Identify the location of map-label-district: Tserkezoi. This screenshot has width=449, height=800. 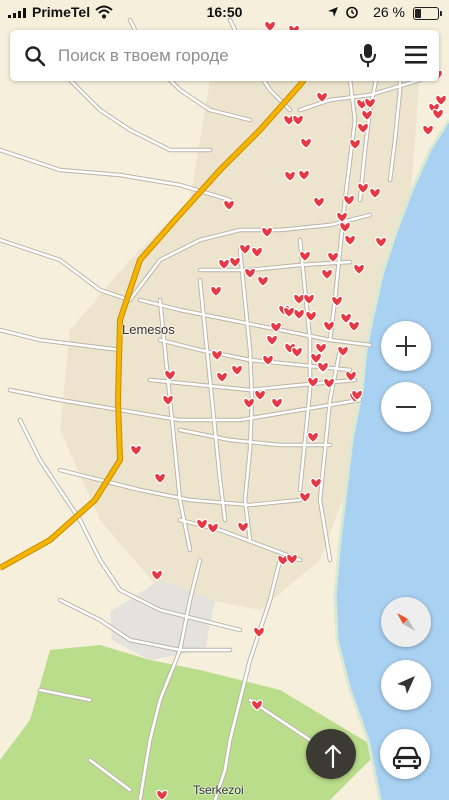
(218, 790).